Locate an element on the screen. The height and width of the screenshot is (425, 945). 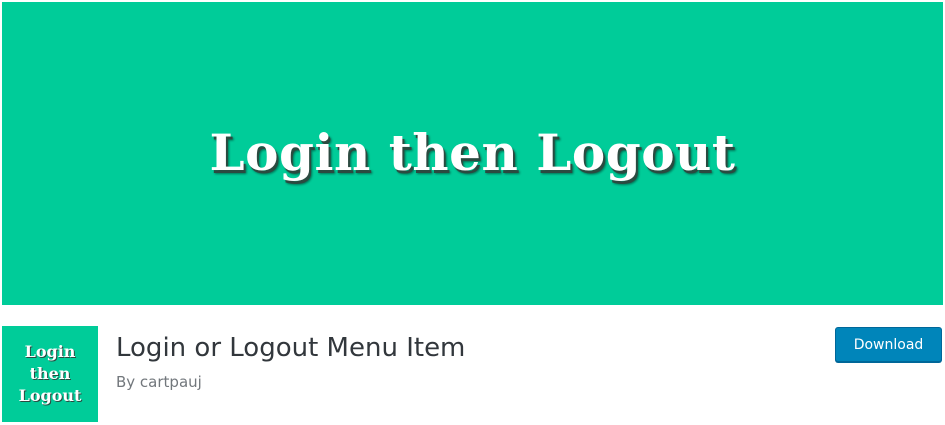
icon-line-2: then is located at coordinates (50, 373).